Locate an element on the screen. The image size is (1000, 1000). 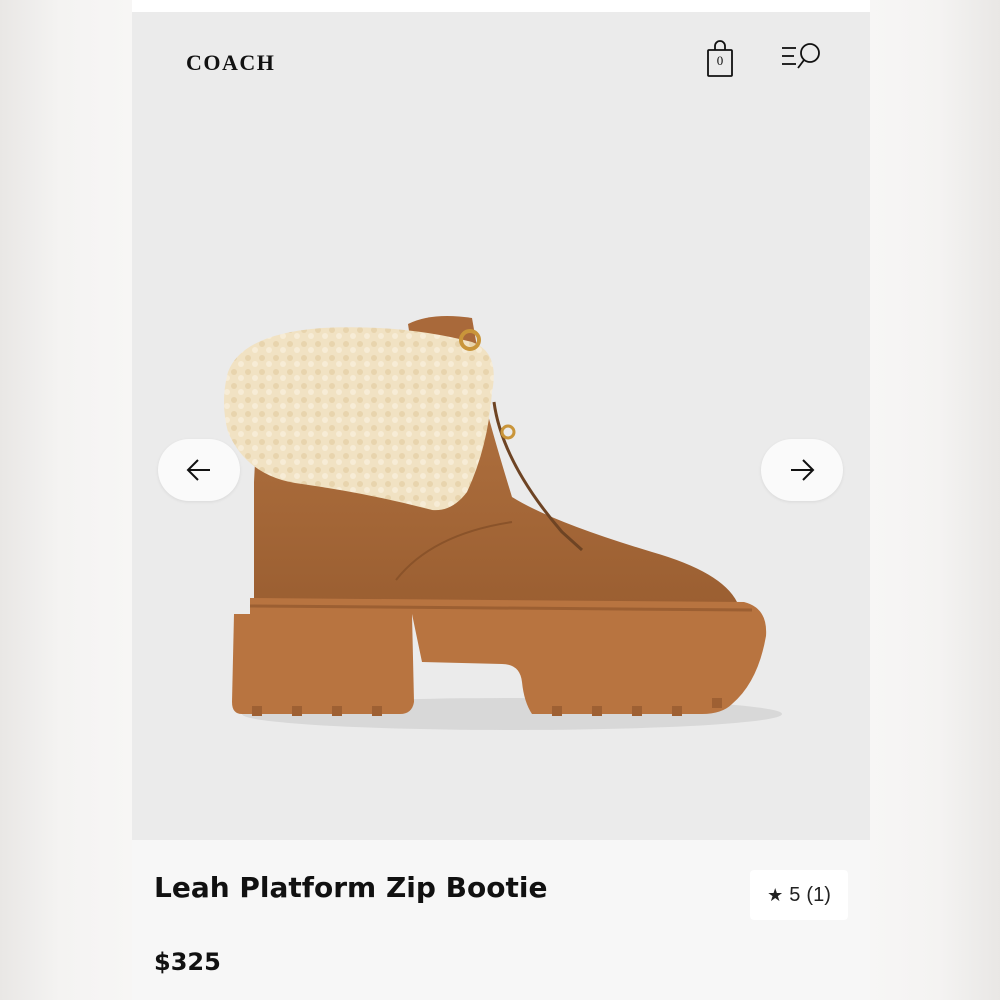
rating-count: (1) is located at coordinates (818, 894).